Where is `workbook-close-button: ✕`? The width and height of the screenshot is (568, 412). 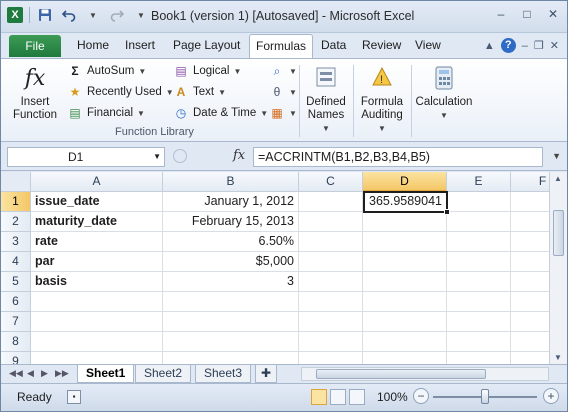 workbook-close-button: ✕ is located at coordinates (554, 45).